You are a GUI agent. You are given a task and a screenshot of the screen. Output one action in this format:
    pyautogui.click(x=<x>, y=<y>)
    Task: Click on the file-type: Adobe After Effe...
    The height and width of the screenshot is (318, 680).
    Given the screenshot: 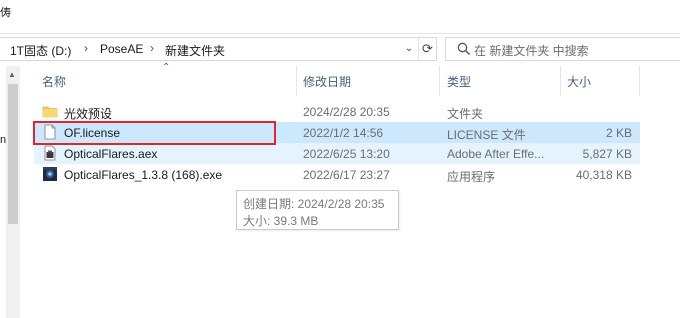 What is the action you would take?
    pyautogui.click(x=496, y=154)
    